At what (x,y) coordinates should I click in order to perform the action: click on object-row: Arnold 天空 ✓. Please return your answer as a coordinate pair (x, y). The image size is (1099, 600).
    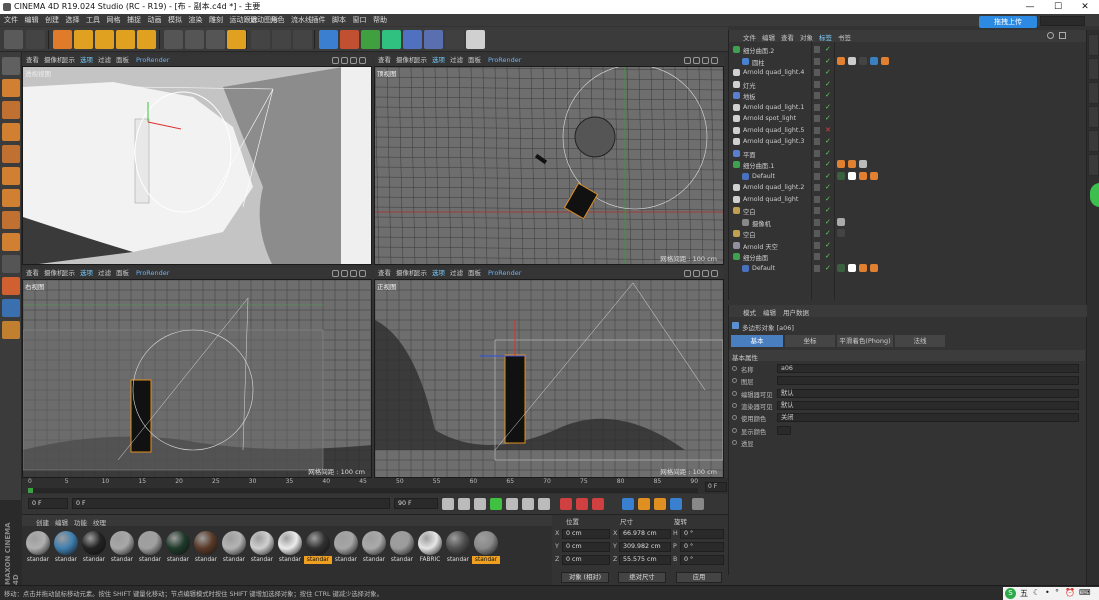
    Looking at the image, I should click on (907, 246).